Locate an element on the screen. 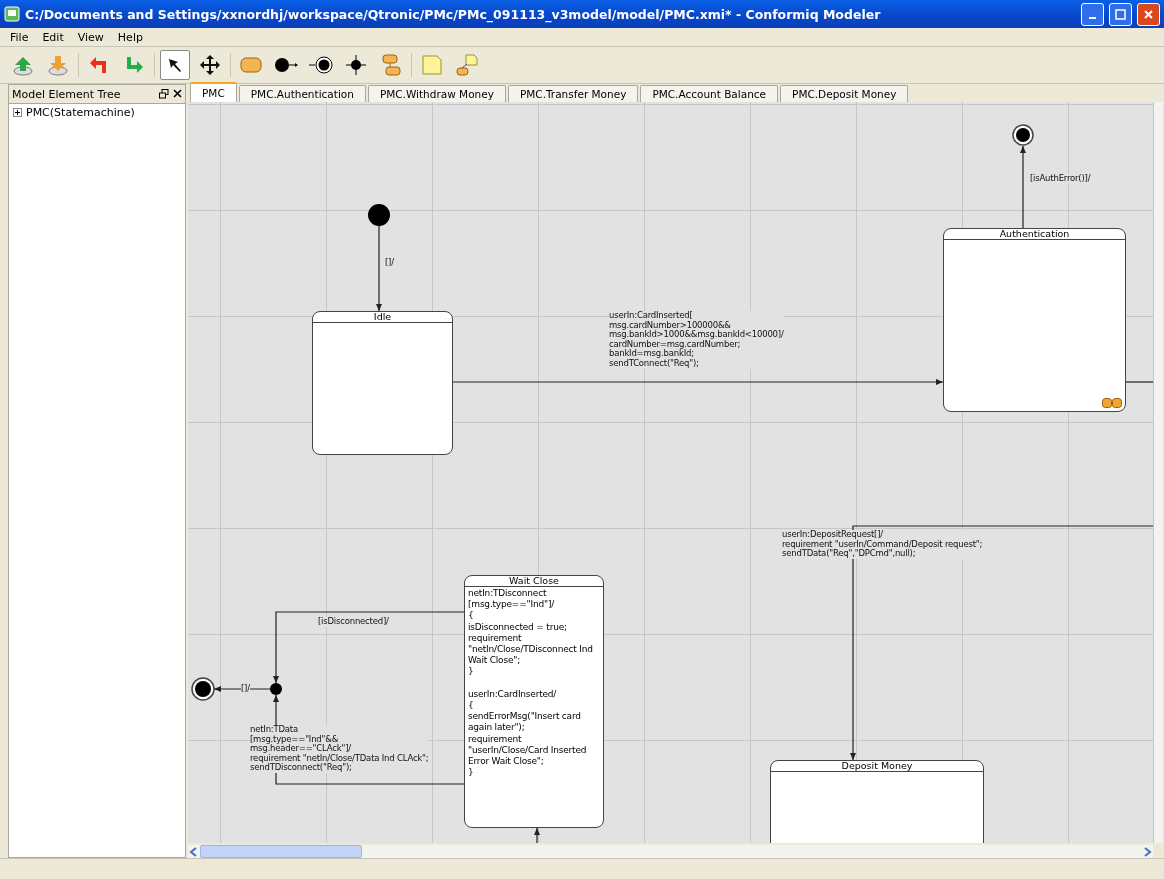 This screenshot has height=879, width=1164. initial-state-icon is located at coordinates (286, 65).